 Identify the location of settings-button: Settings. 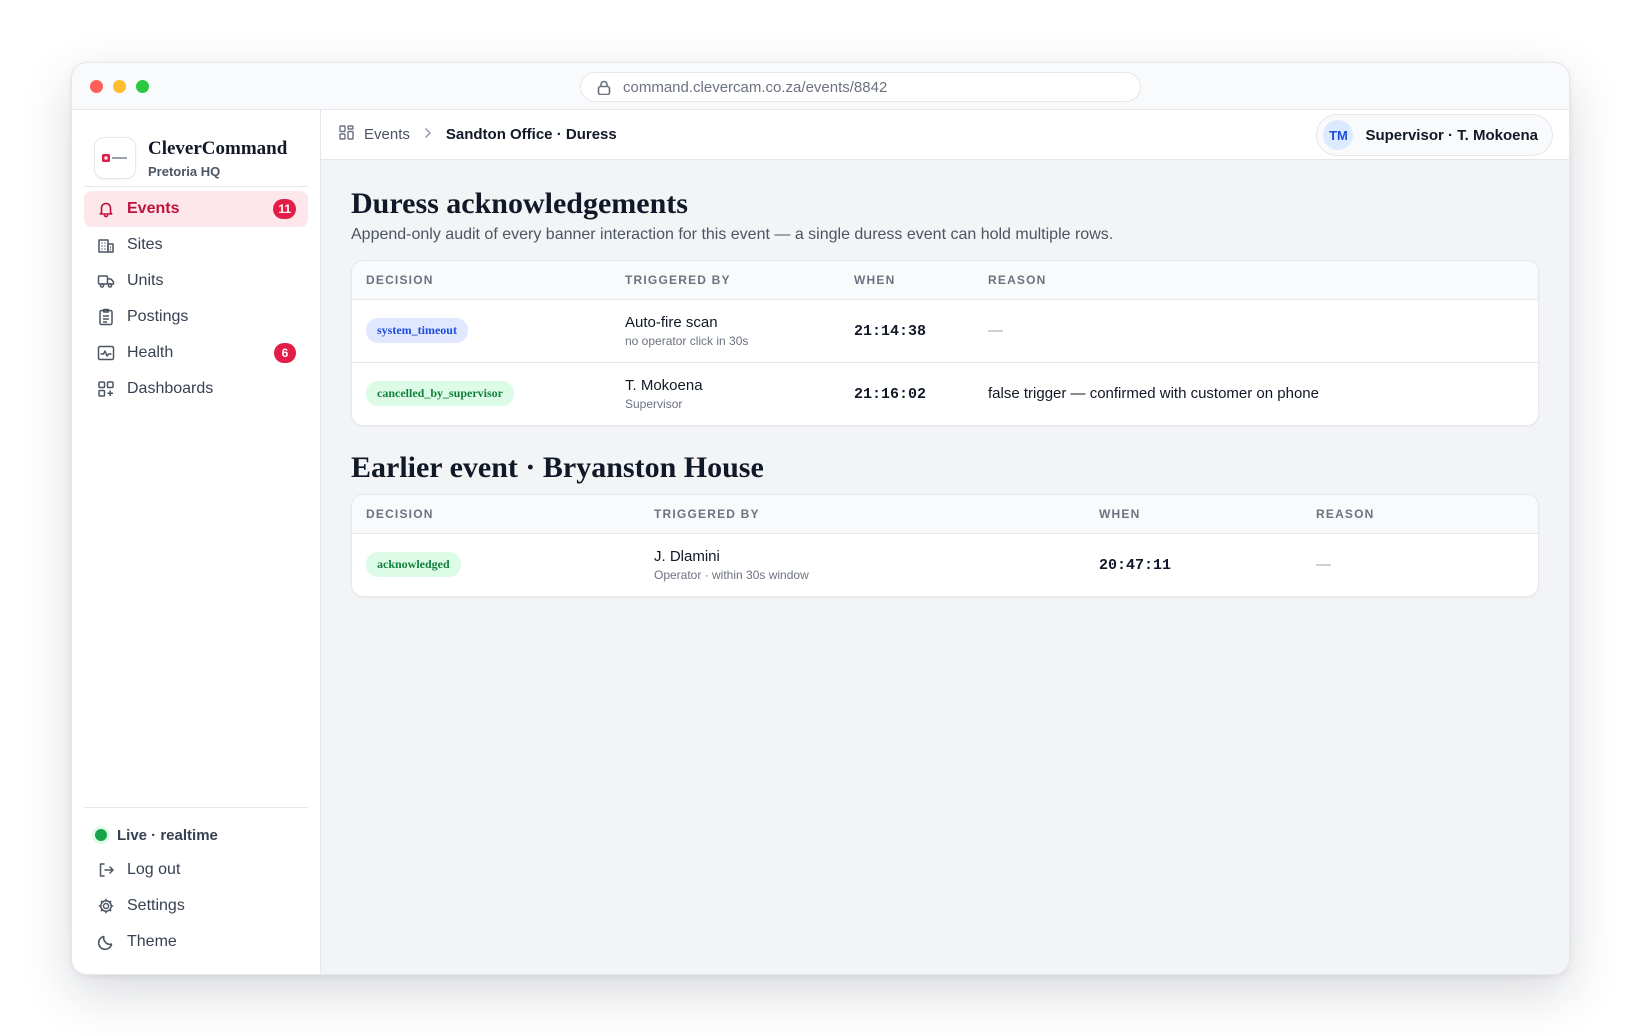
(196, 906).